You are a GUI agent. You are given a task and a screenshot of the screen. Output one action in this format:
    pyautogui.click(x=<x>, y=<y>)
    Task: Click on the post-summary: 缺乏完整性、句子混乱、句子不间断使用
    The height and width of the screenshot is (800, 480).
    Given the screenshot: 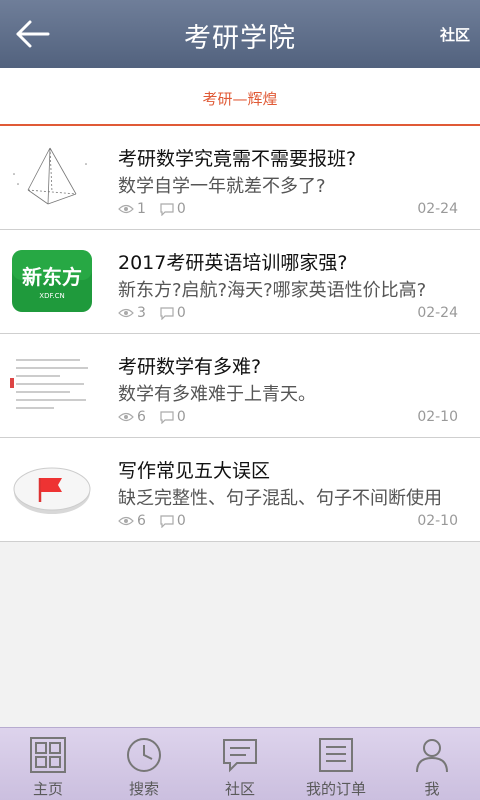 What is the action you would take?
    pyautogui.click(x=280, y=498)
    